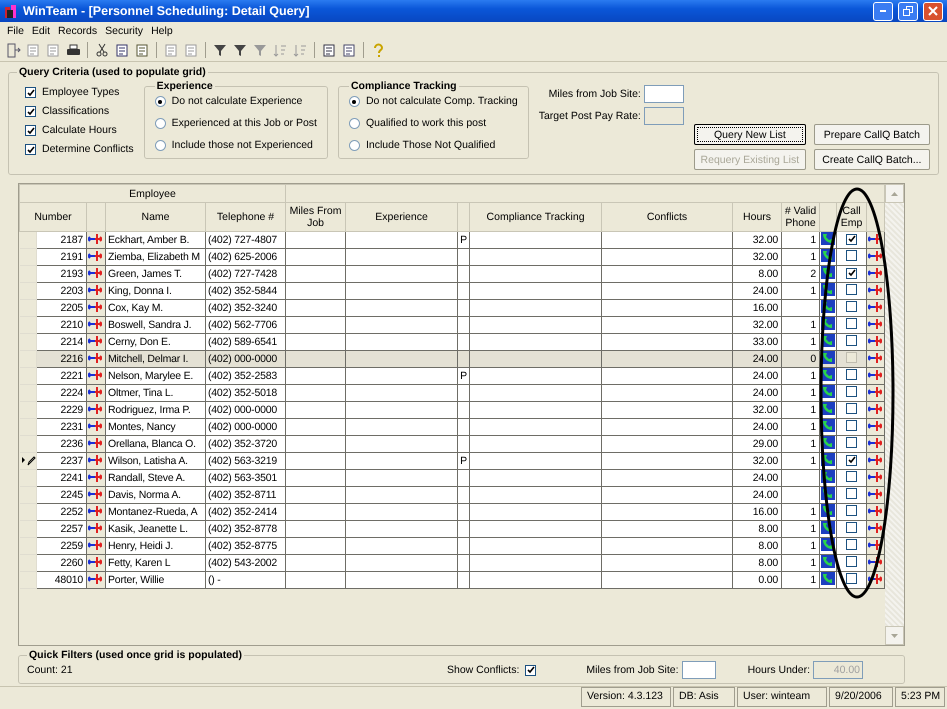  Describe the element at coordinates (102, 50) in the screenshot. I see `scissors-icon` at that location.